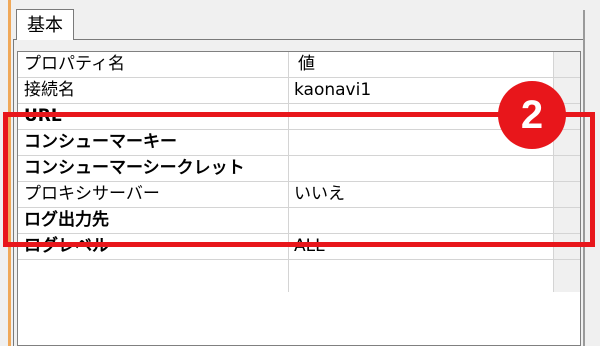 This screenshot has width=600, height=346. Describe the element at coordinates (532, 115) in the screenshot. I see `step-badge: 2` at that location.